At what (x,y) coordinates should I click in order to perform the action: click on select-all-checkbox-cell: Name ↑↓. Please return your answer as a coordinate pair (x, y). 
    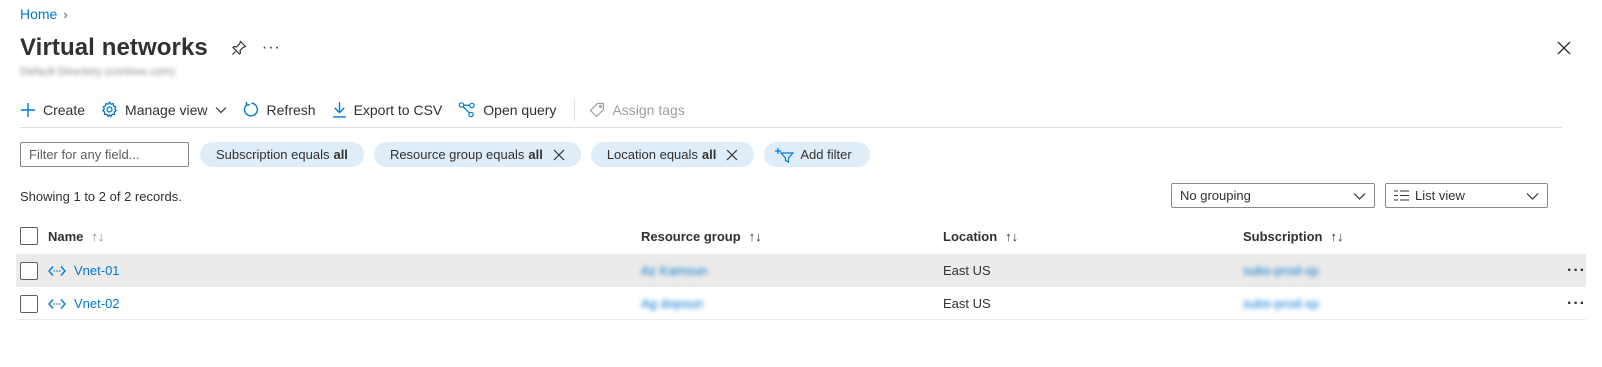
    Looking at the image, I should click on (62, 236).